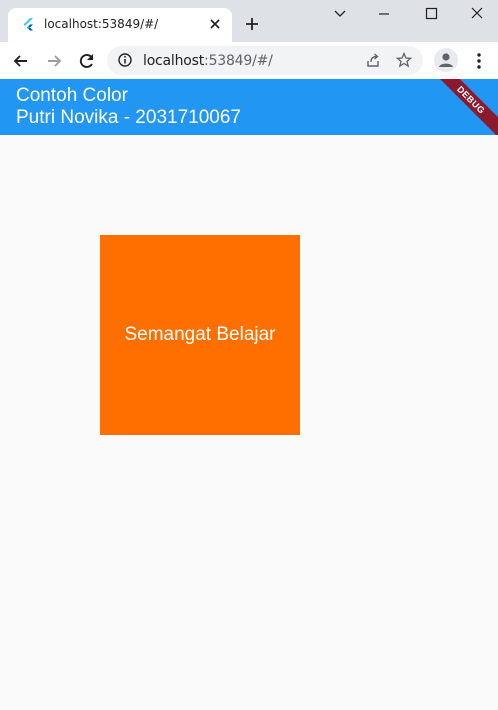  I want to click on window-close-icon, so click(477, 14).